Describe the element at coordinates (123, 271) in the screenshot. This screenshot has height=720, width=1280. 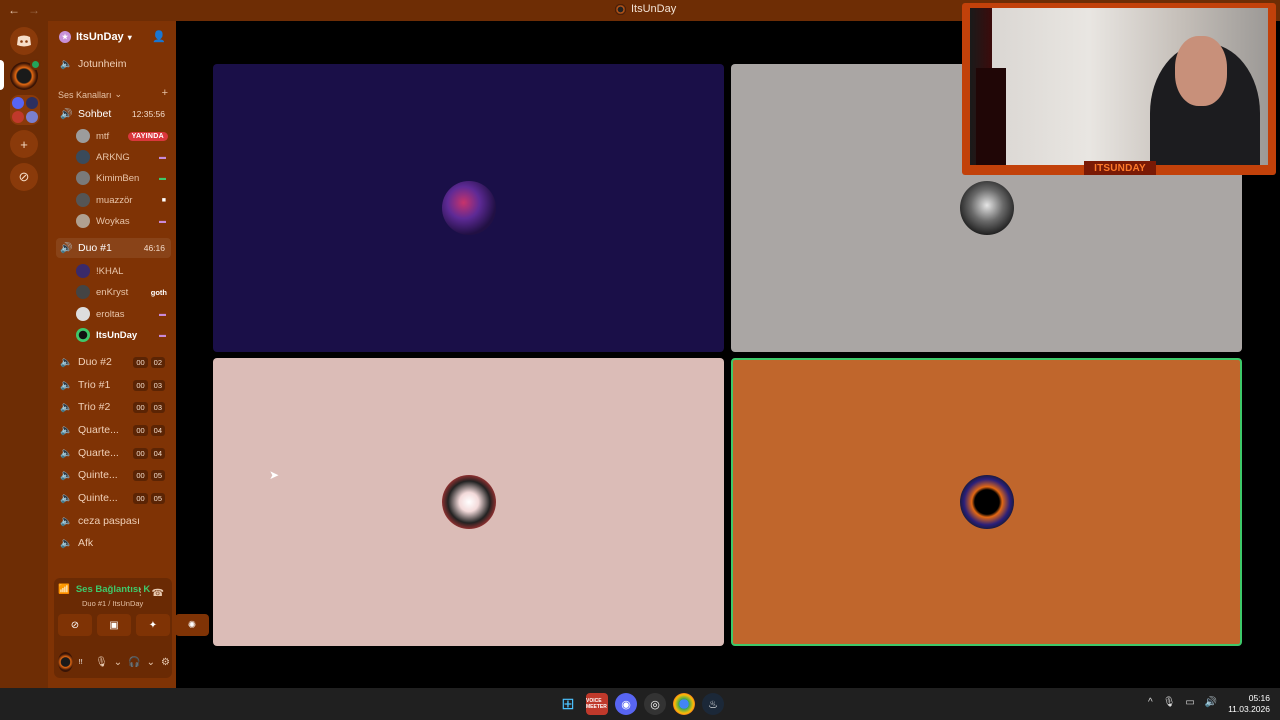
I see `voice-user-khal: !KHAL` at that location.